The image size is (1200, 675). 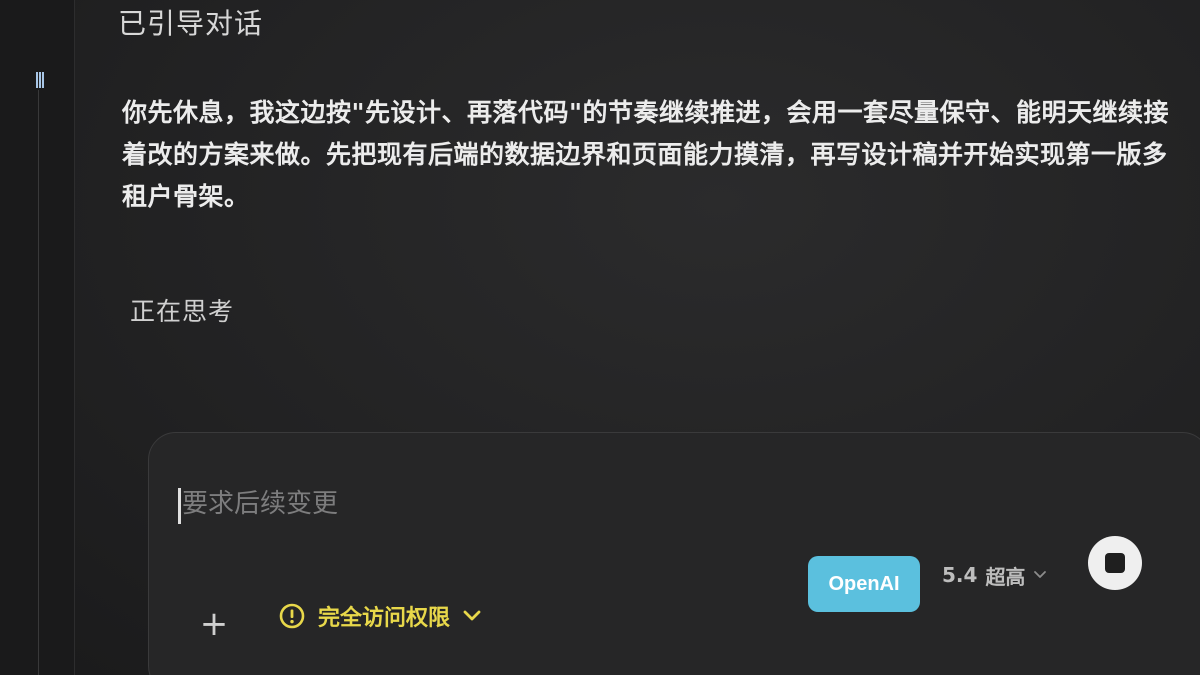 What do you see at coordinates (1005, 576) in the screenshot?
I see `model-tier: 超高` at bounding box center [1005, 576].